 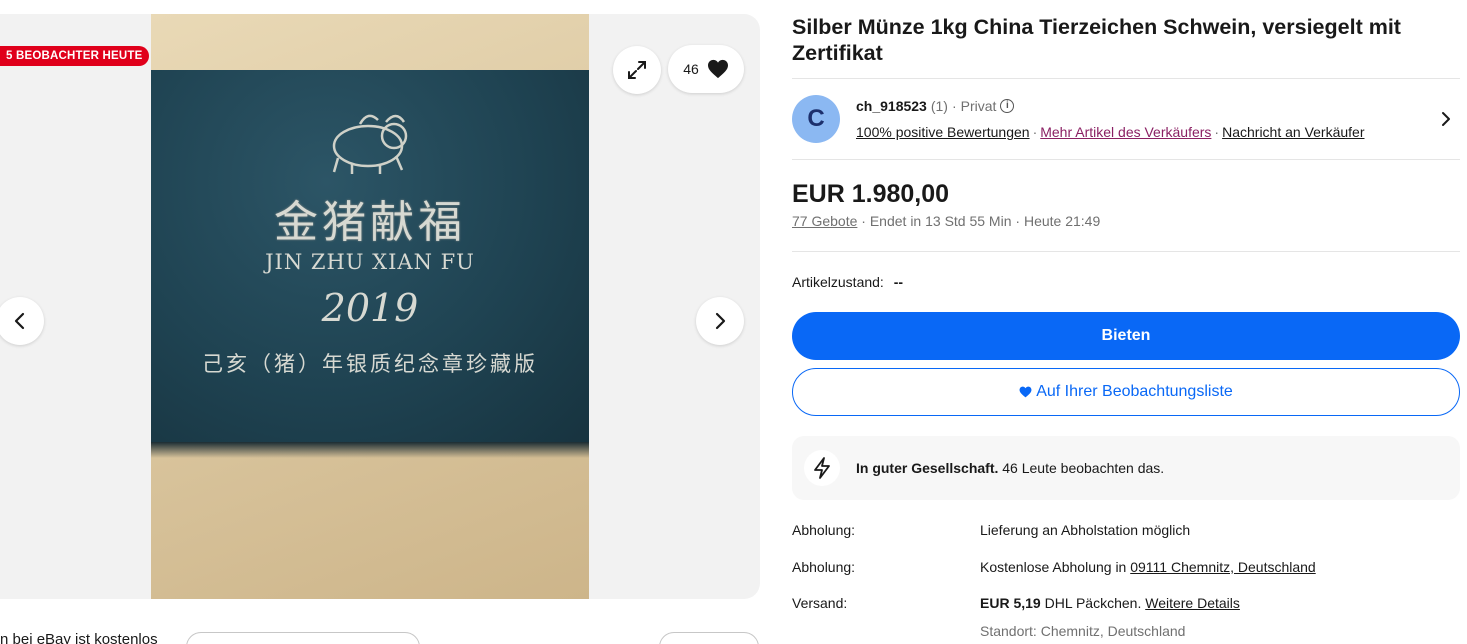 What do you see at coordinates (1062, 221) in the screenshot?
I see `ends-at: Heute 21:49` at bounding box center [1062, 221].